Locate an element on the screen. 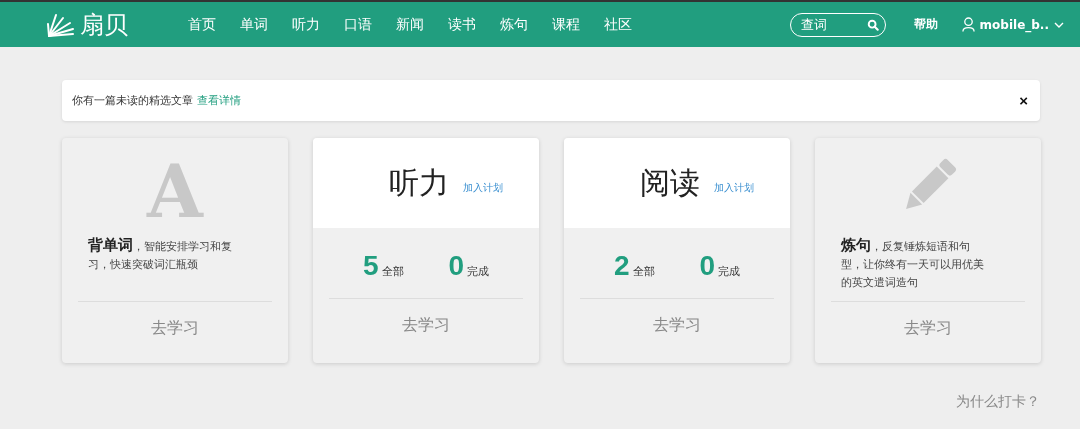 This screenshot has height=429, width=1080. help-link: 帮助 is located at coordinates (925, 24).